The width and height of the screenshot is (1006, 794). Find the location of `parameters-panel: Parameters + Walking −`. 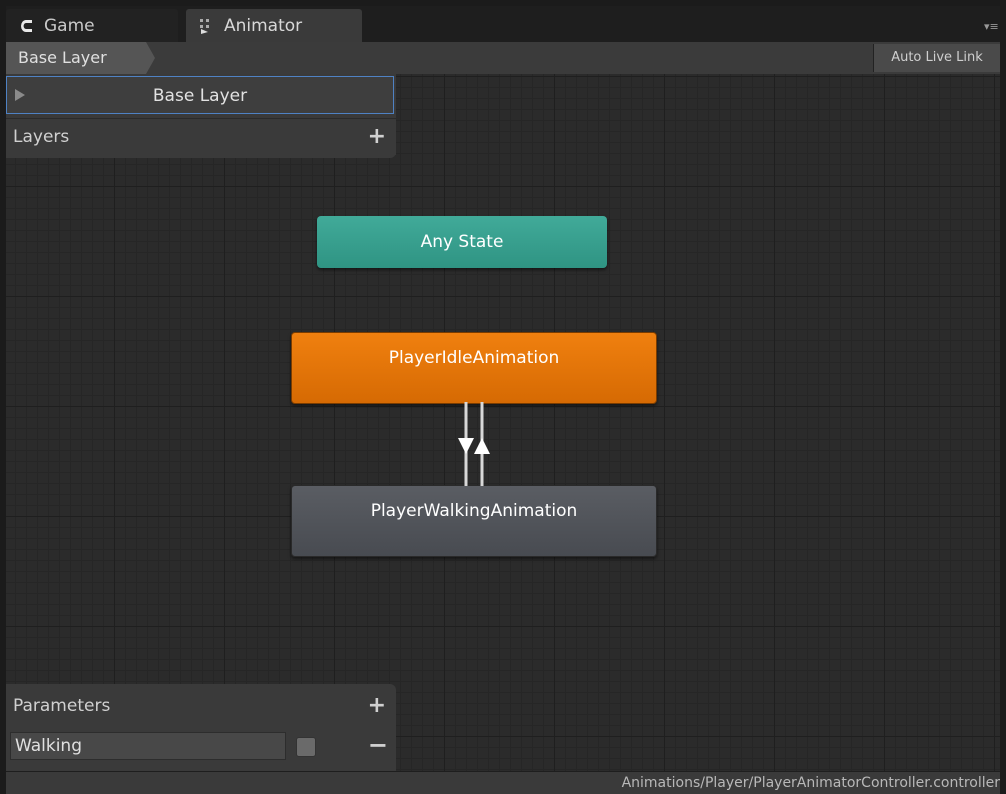

parameters-panel: Parameters + Walking − is located at coordinates (201, 727).